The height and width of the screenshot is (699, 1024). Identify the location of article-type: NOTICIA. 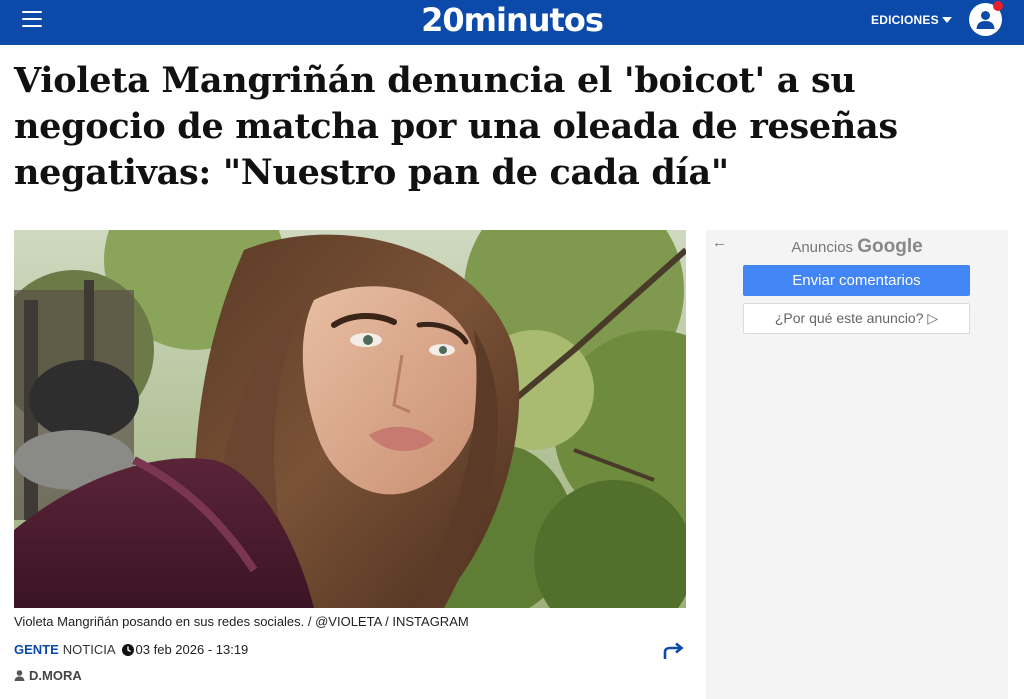
(89, 649).